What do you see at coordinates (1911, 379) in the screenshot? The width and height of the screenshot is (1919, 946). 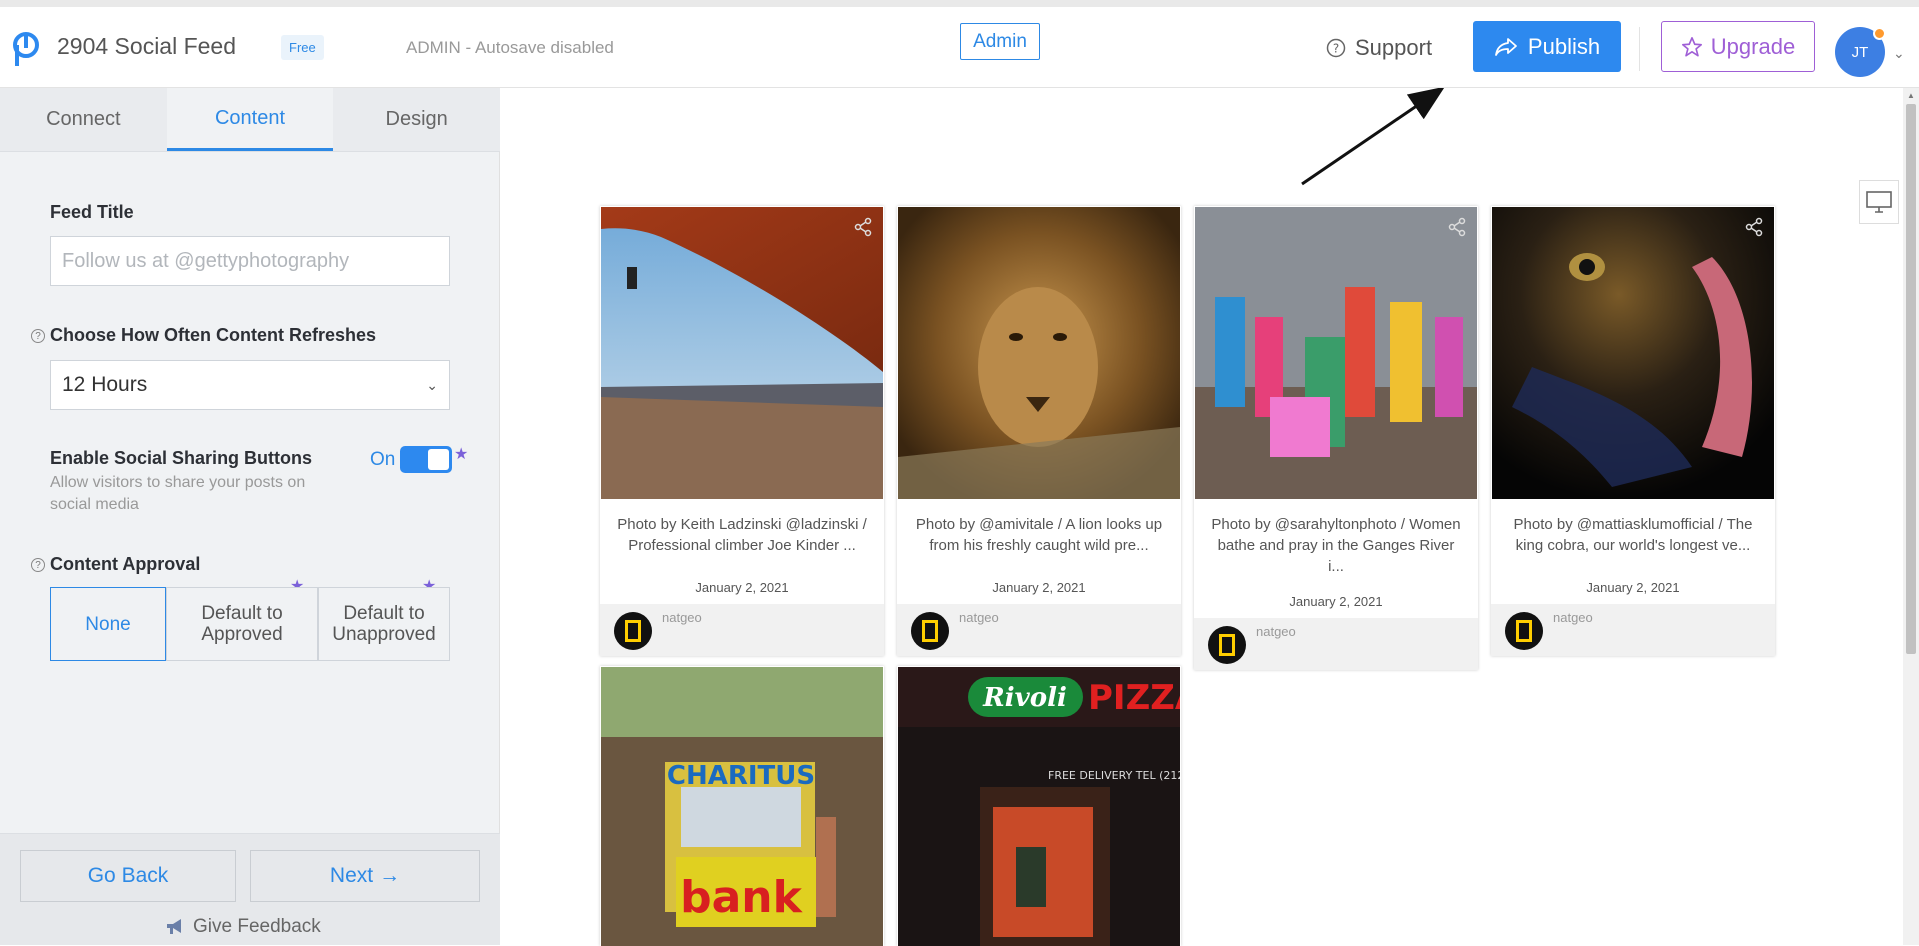 I see `scroll-thumb` at bounding box center [1911, 379].